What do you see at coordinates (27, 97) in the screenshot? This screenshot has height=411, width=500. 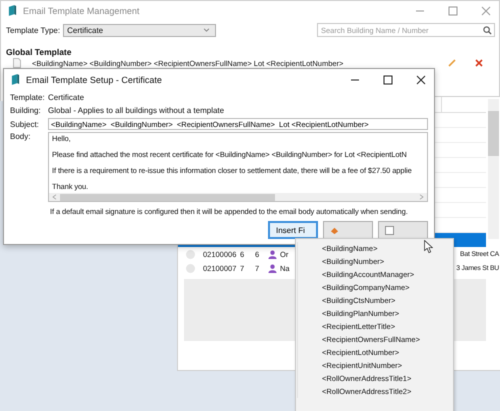 I see `field-label: Template:` at bounding box center [27, 97].